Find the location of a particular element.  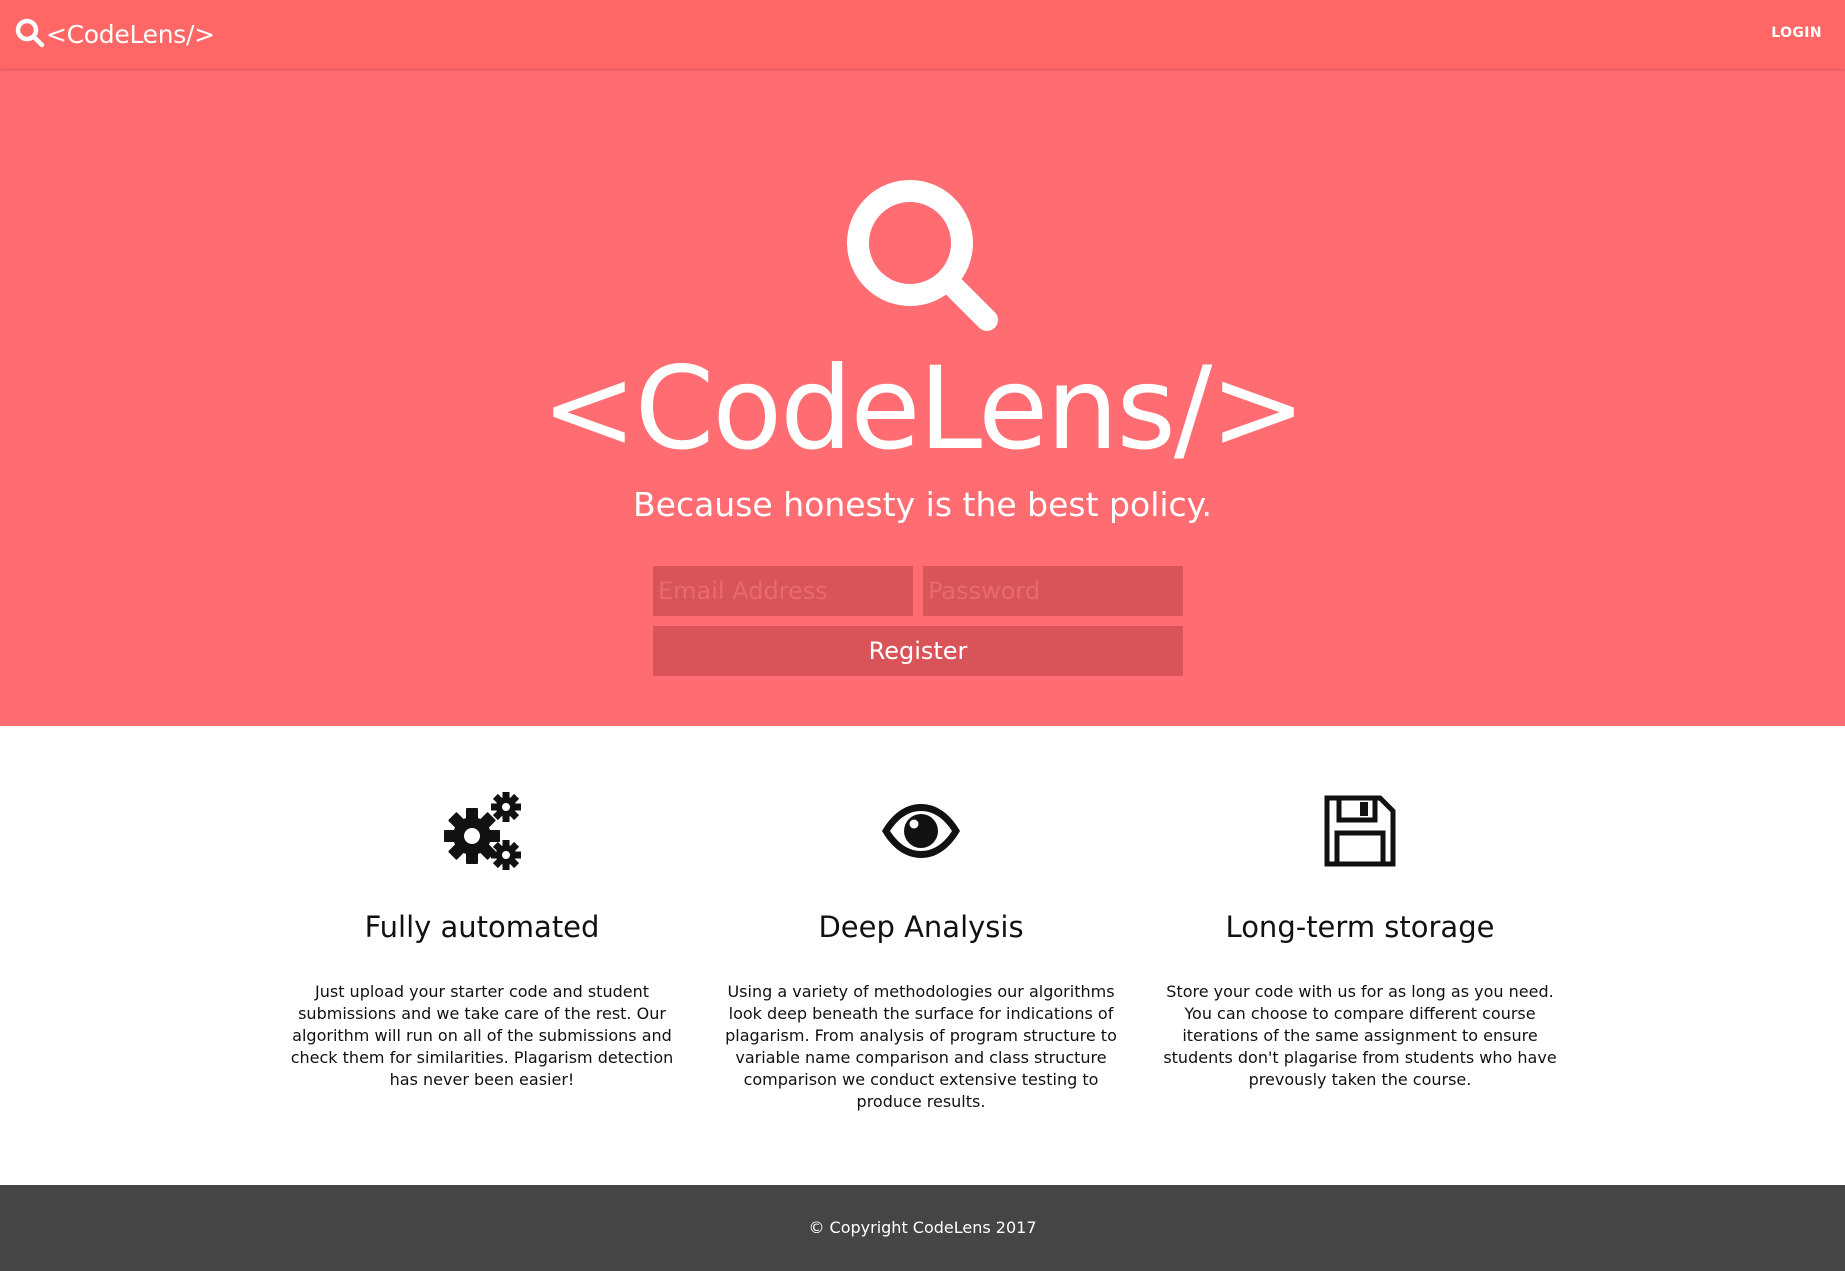

password-field is located at coordinates (1053, 591).